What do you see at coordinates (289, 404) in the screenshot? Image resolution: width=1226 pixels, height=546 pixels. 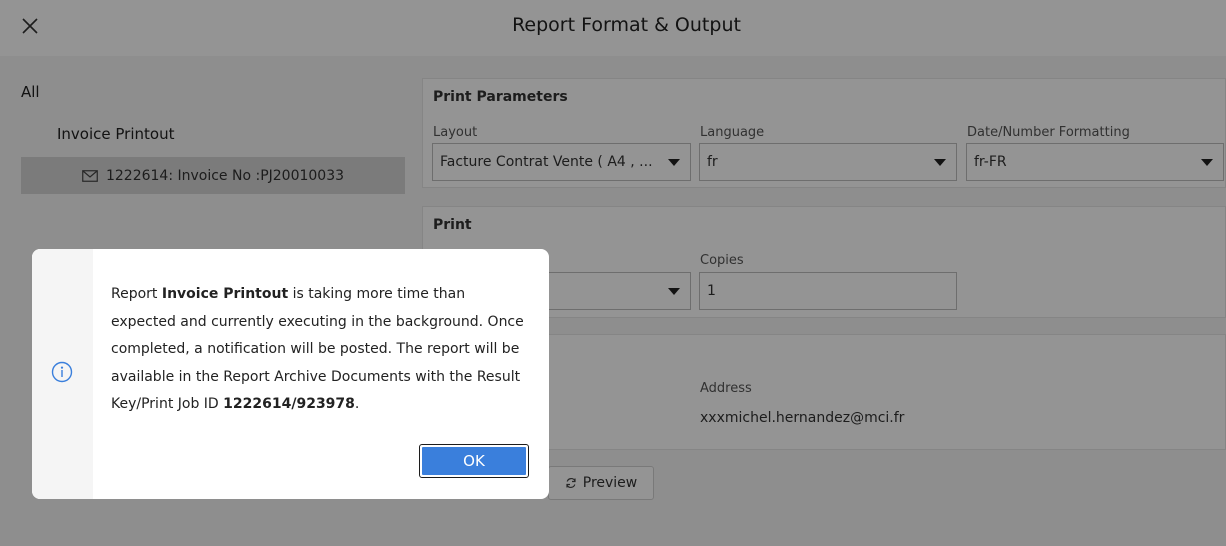 I see `dialog-job-id: 1222614/923978` at bounding box center [289, 404].